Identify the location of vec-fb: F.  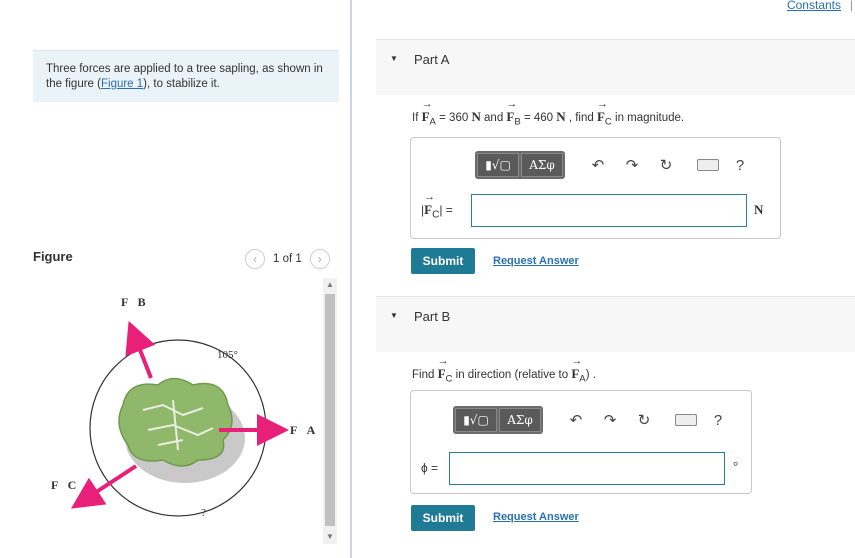
(511, 111).